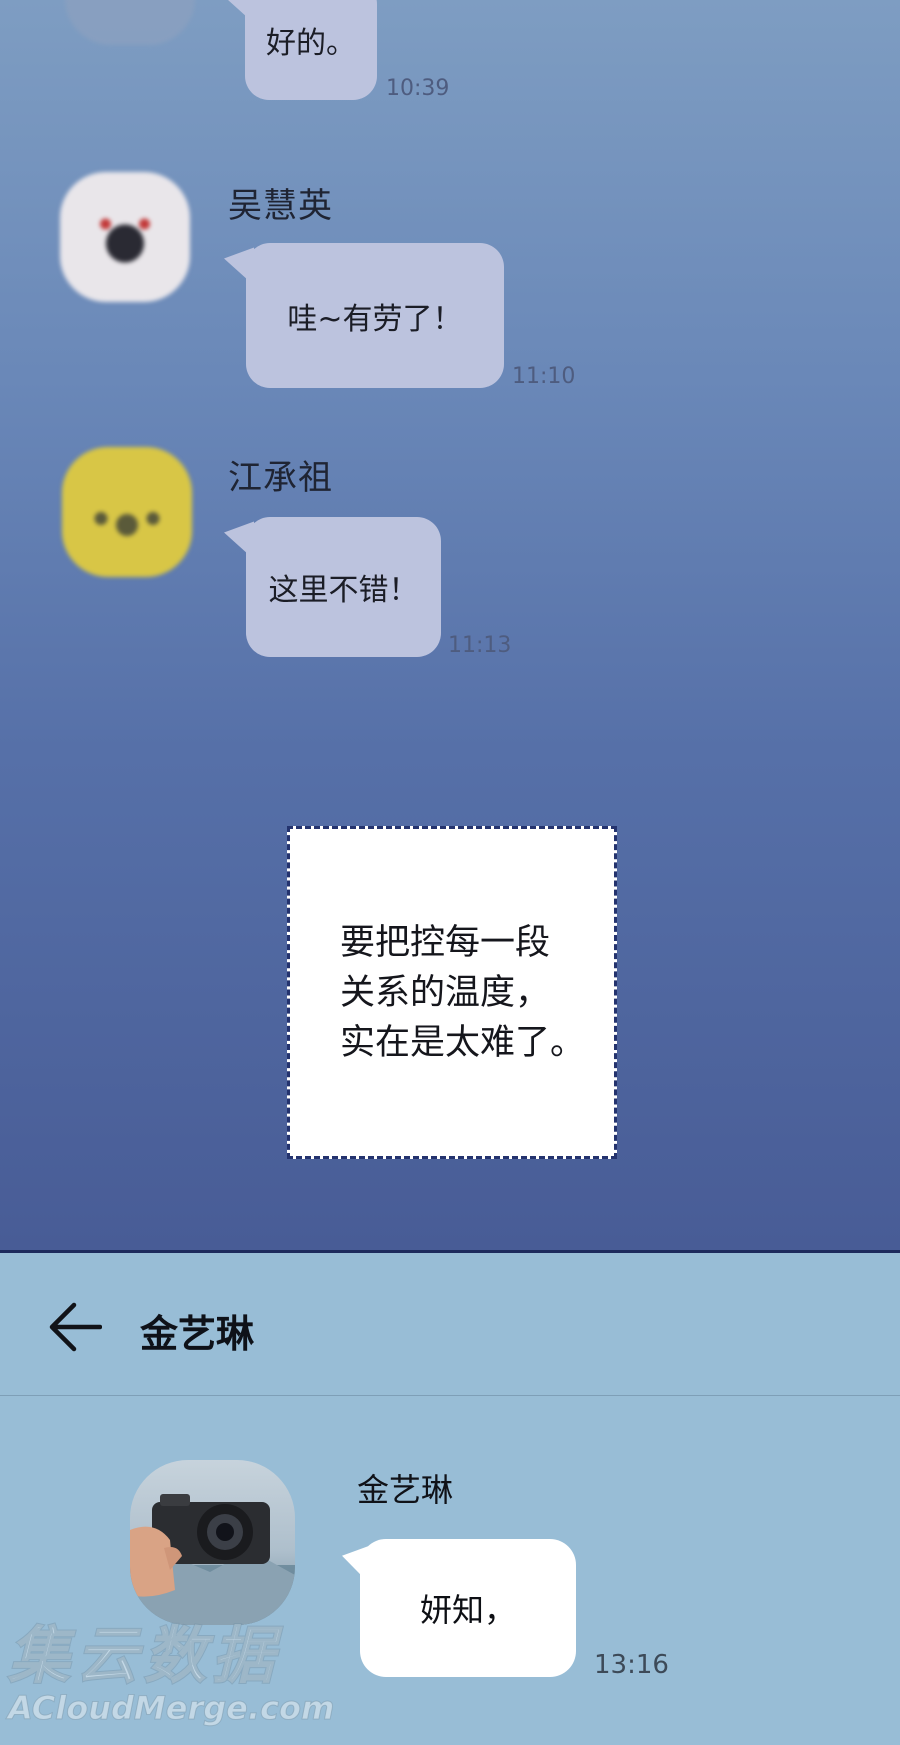 Image resolution: width=900 pixels, height=1745 pixels. Describe the element at coordinates (480, 645) in the screenshot. I see `message-time: 11:13` at that location.